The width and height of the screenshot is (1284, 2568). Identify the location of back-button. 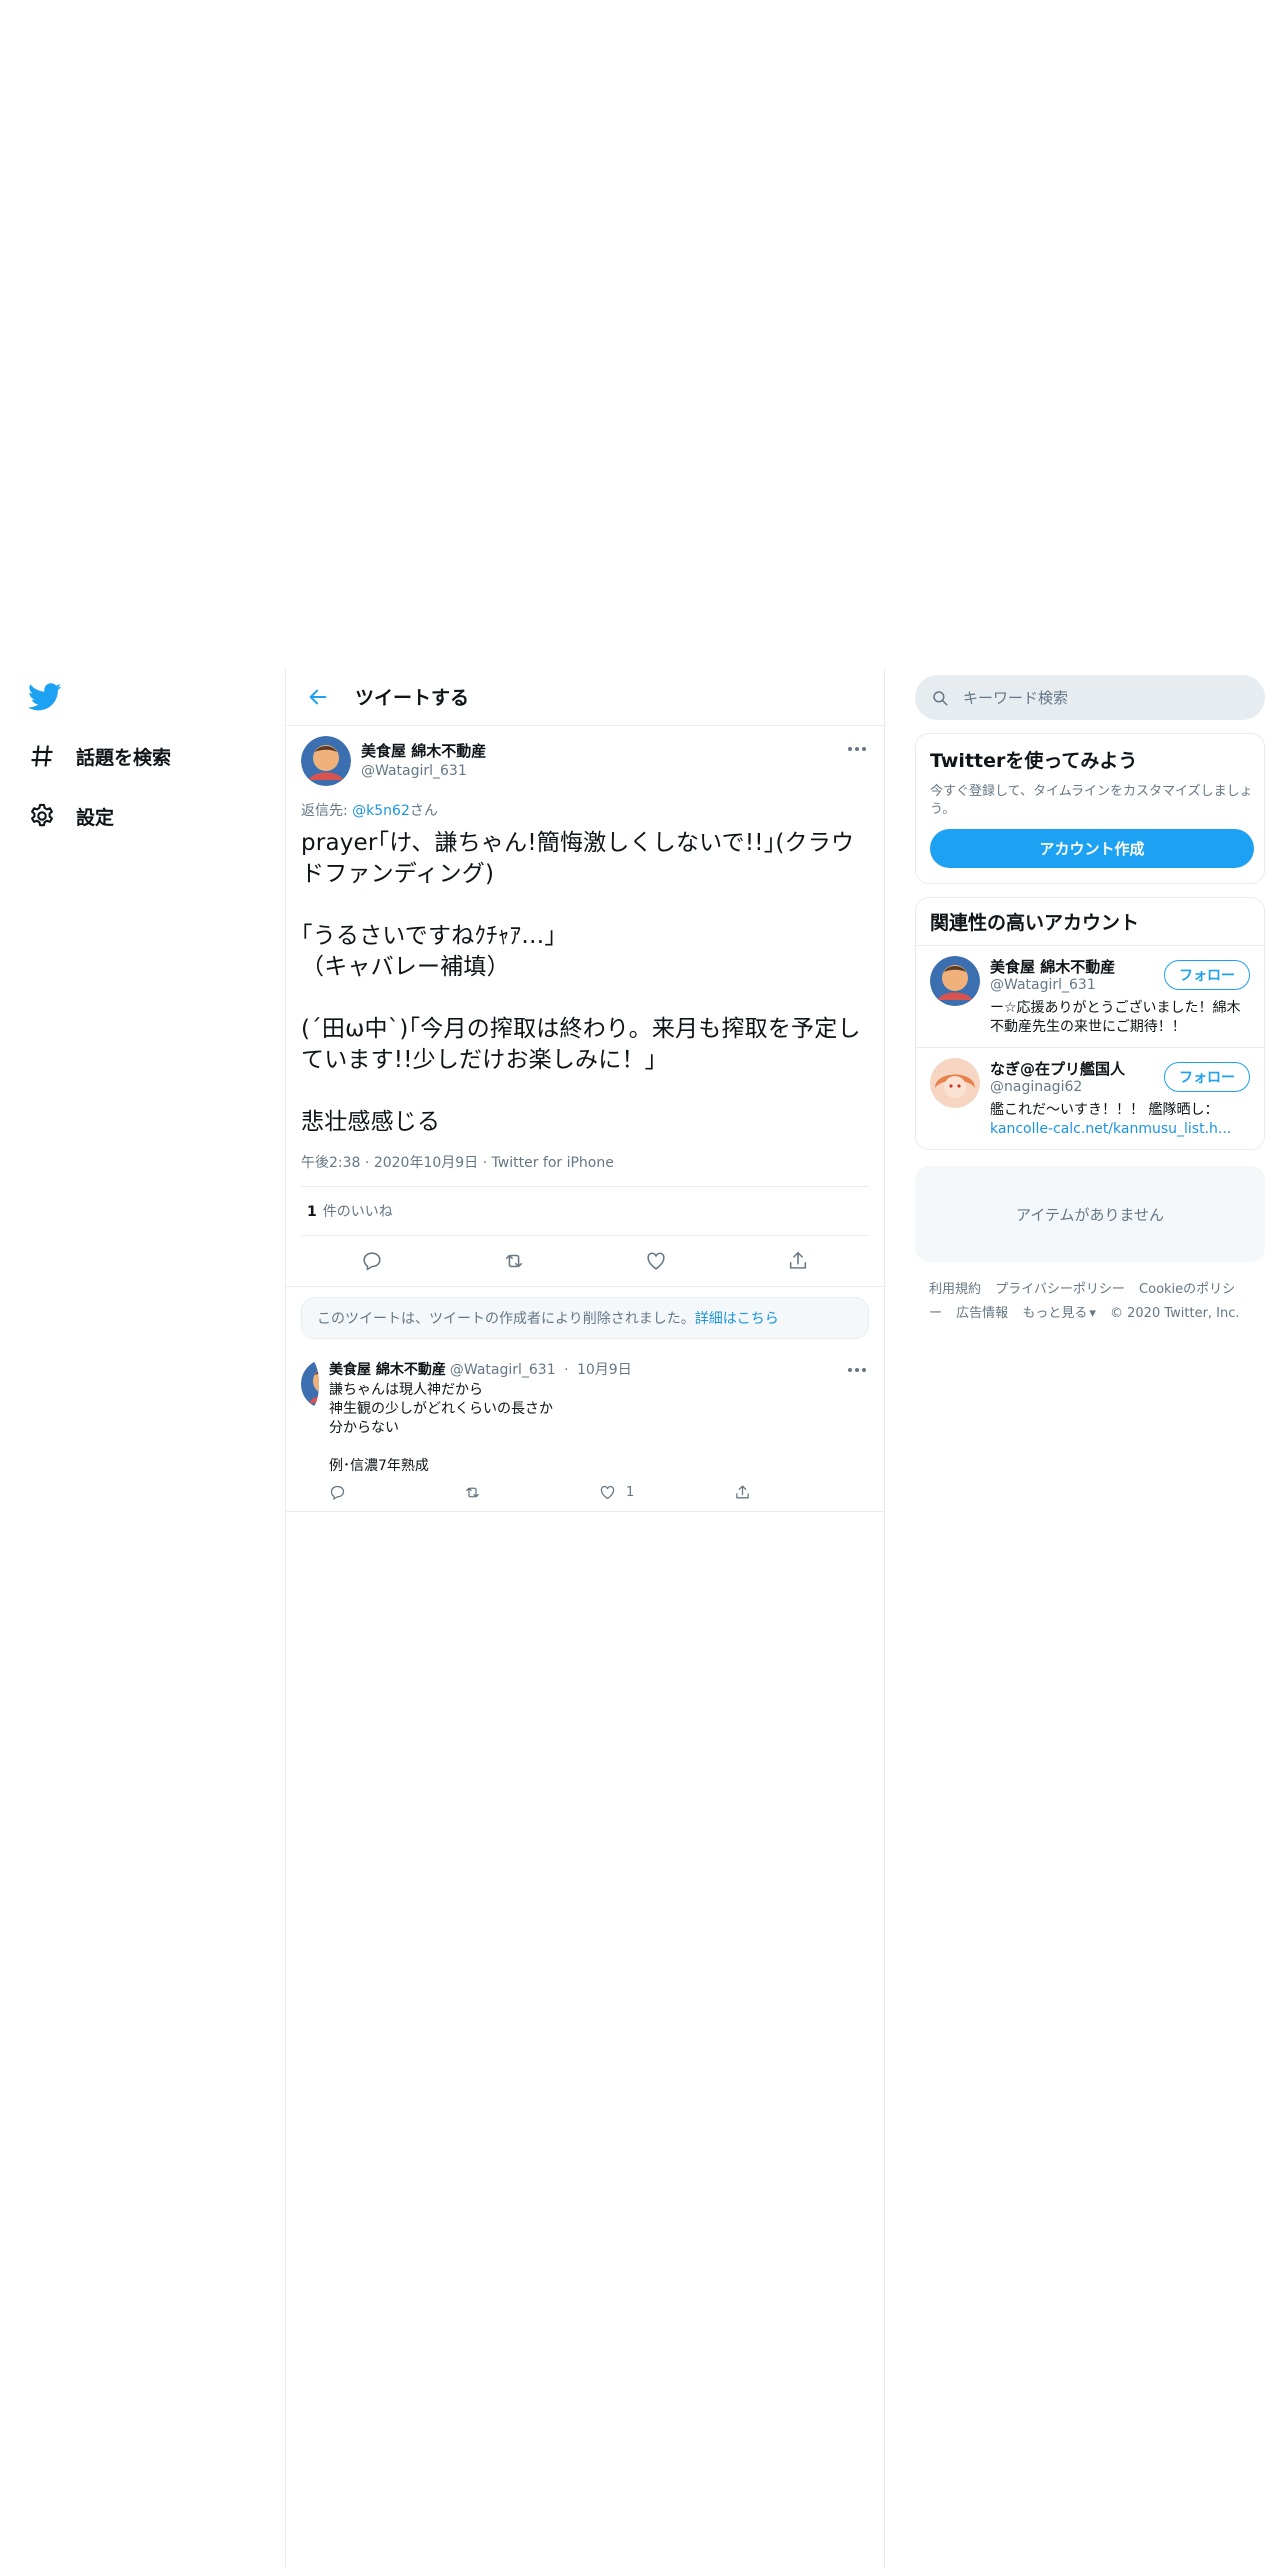
(318, 697).